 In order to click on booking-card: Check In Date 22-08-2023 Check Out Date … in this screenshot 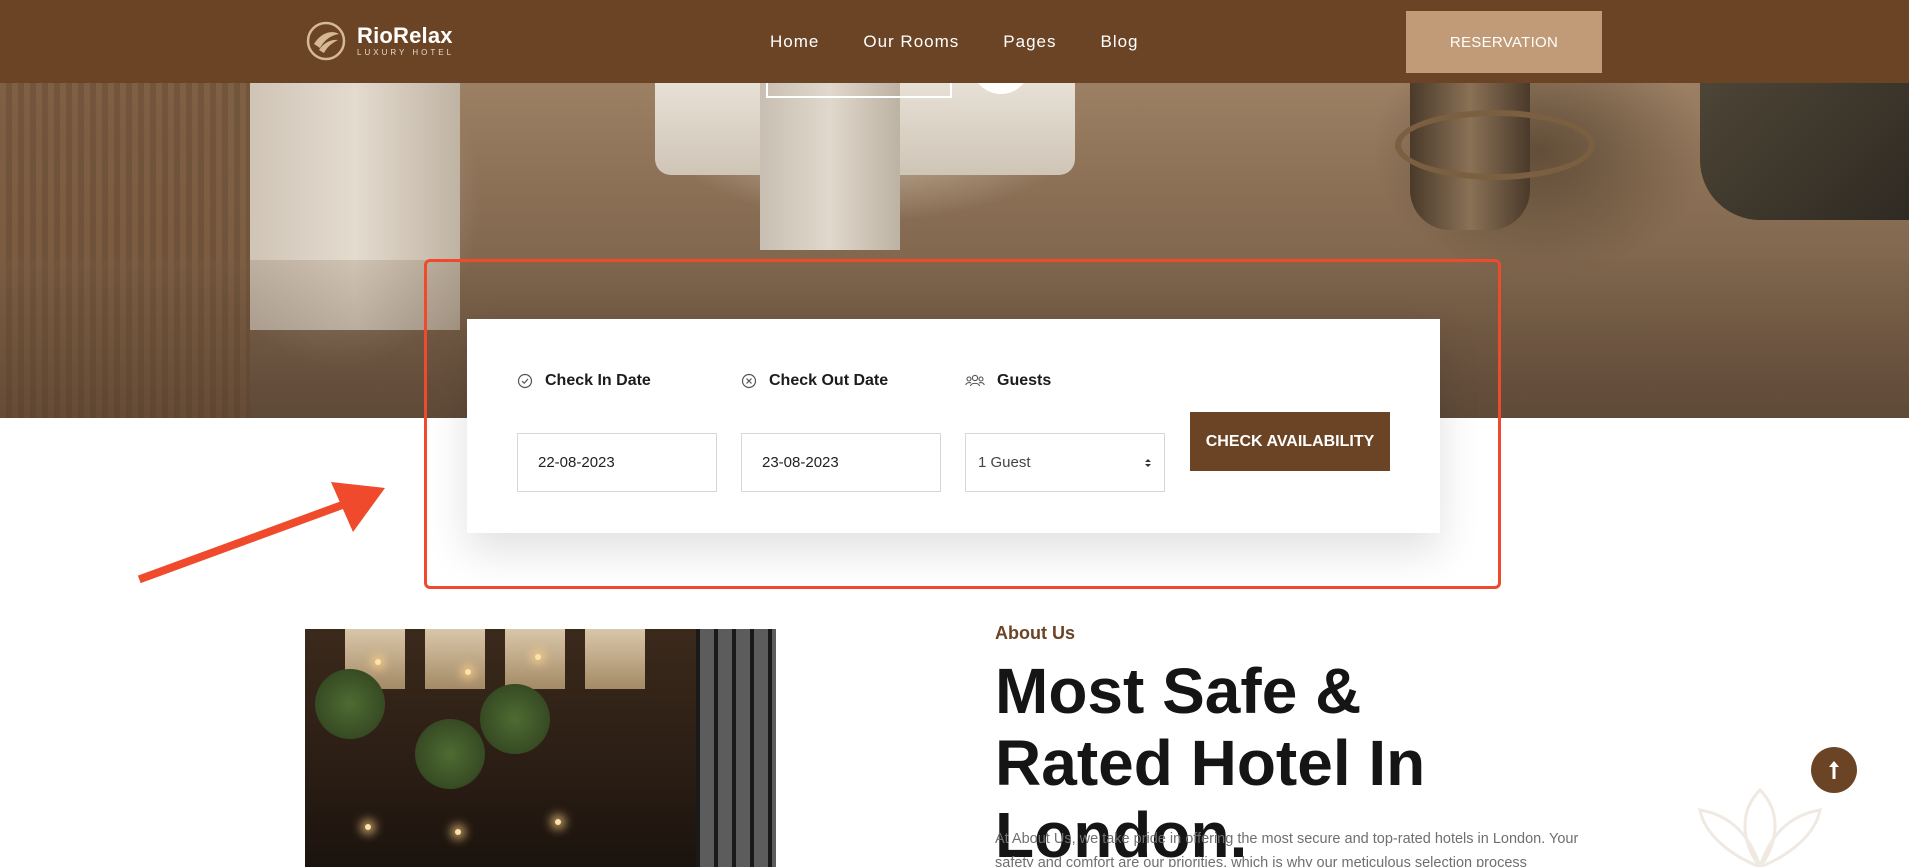, I will do `click(953, 426)`.